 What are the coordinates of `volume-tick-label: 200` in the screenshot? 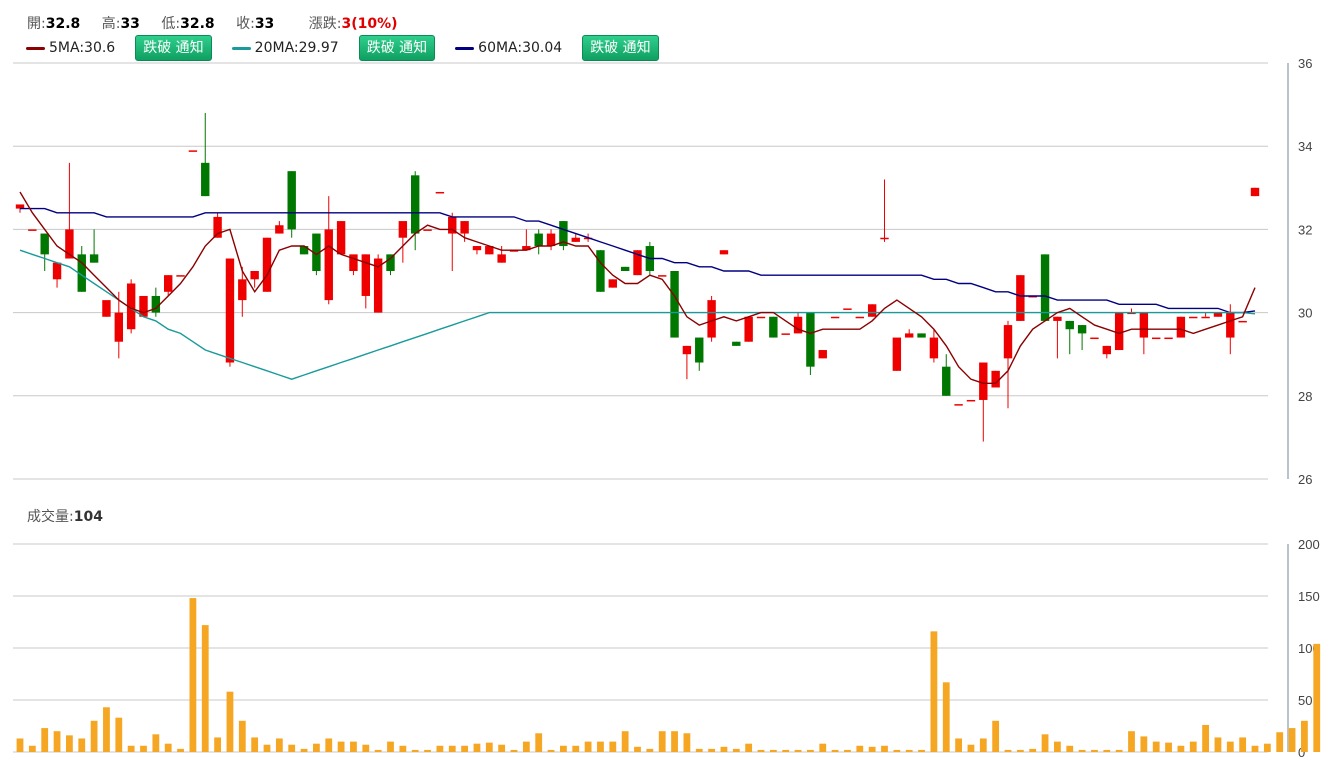 It's located at (1309, 544).